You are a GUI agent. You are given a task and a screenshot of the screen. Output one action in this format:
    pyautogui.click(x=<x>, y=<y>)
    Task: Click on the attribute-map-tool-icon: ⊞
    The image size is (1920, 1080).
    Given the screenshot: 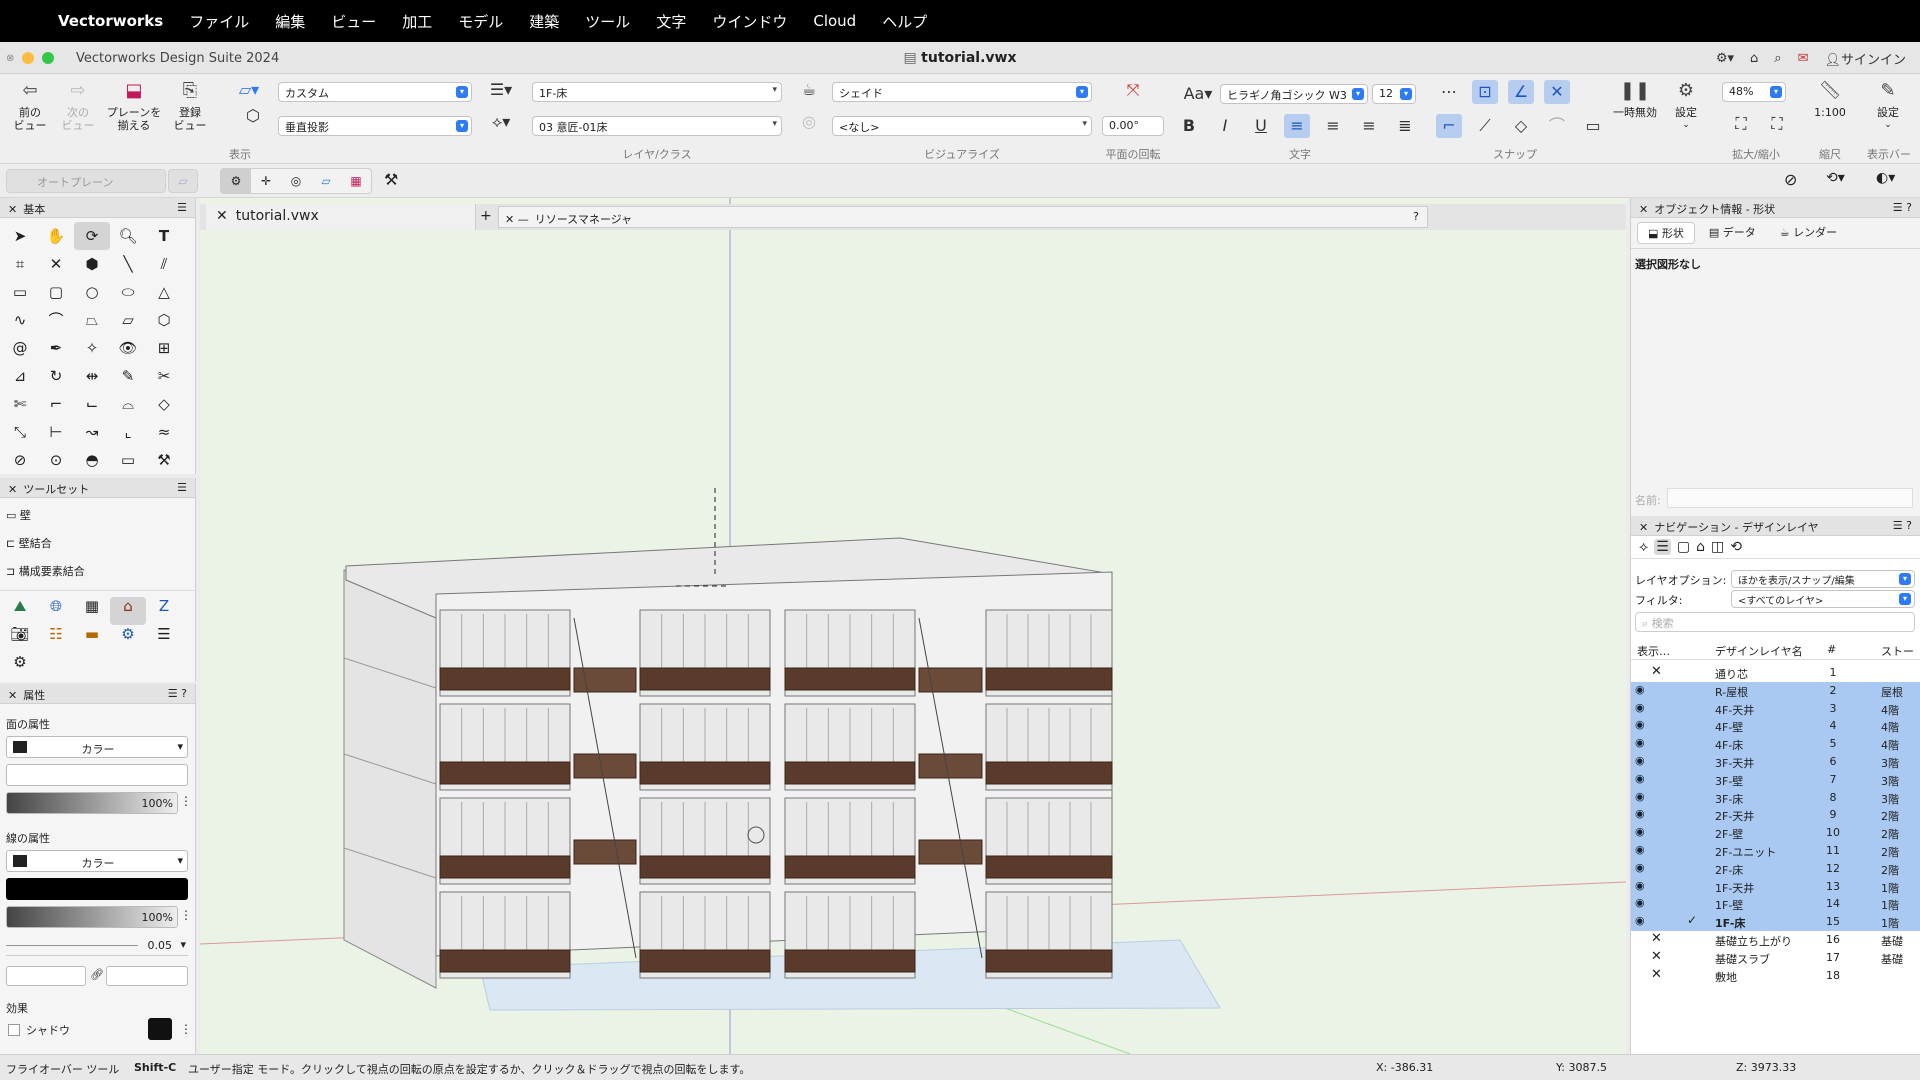 What is the action you would take?
    pyautogui.click(x=164, y=348)
    